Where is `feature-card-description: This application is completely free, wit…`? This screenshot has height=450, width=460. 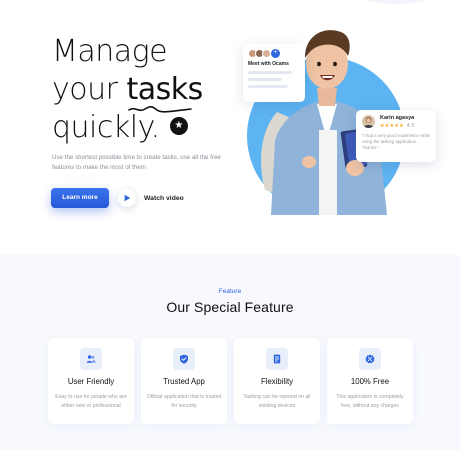 feature-card-description: This application is completely free, wit… is located at coordinates (370, 401).